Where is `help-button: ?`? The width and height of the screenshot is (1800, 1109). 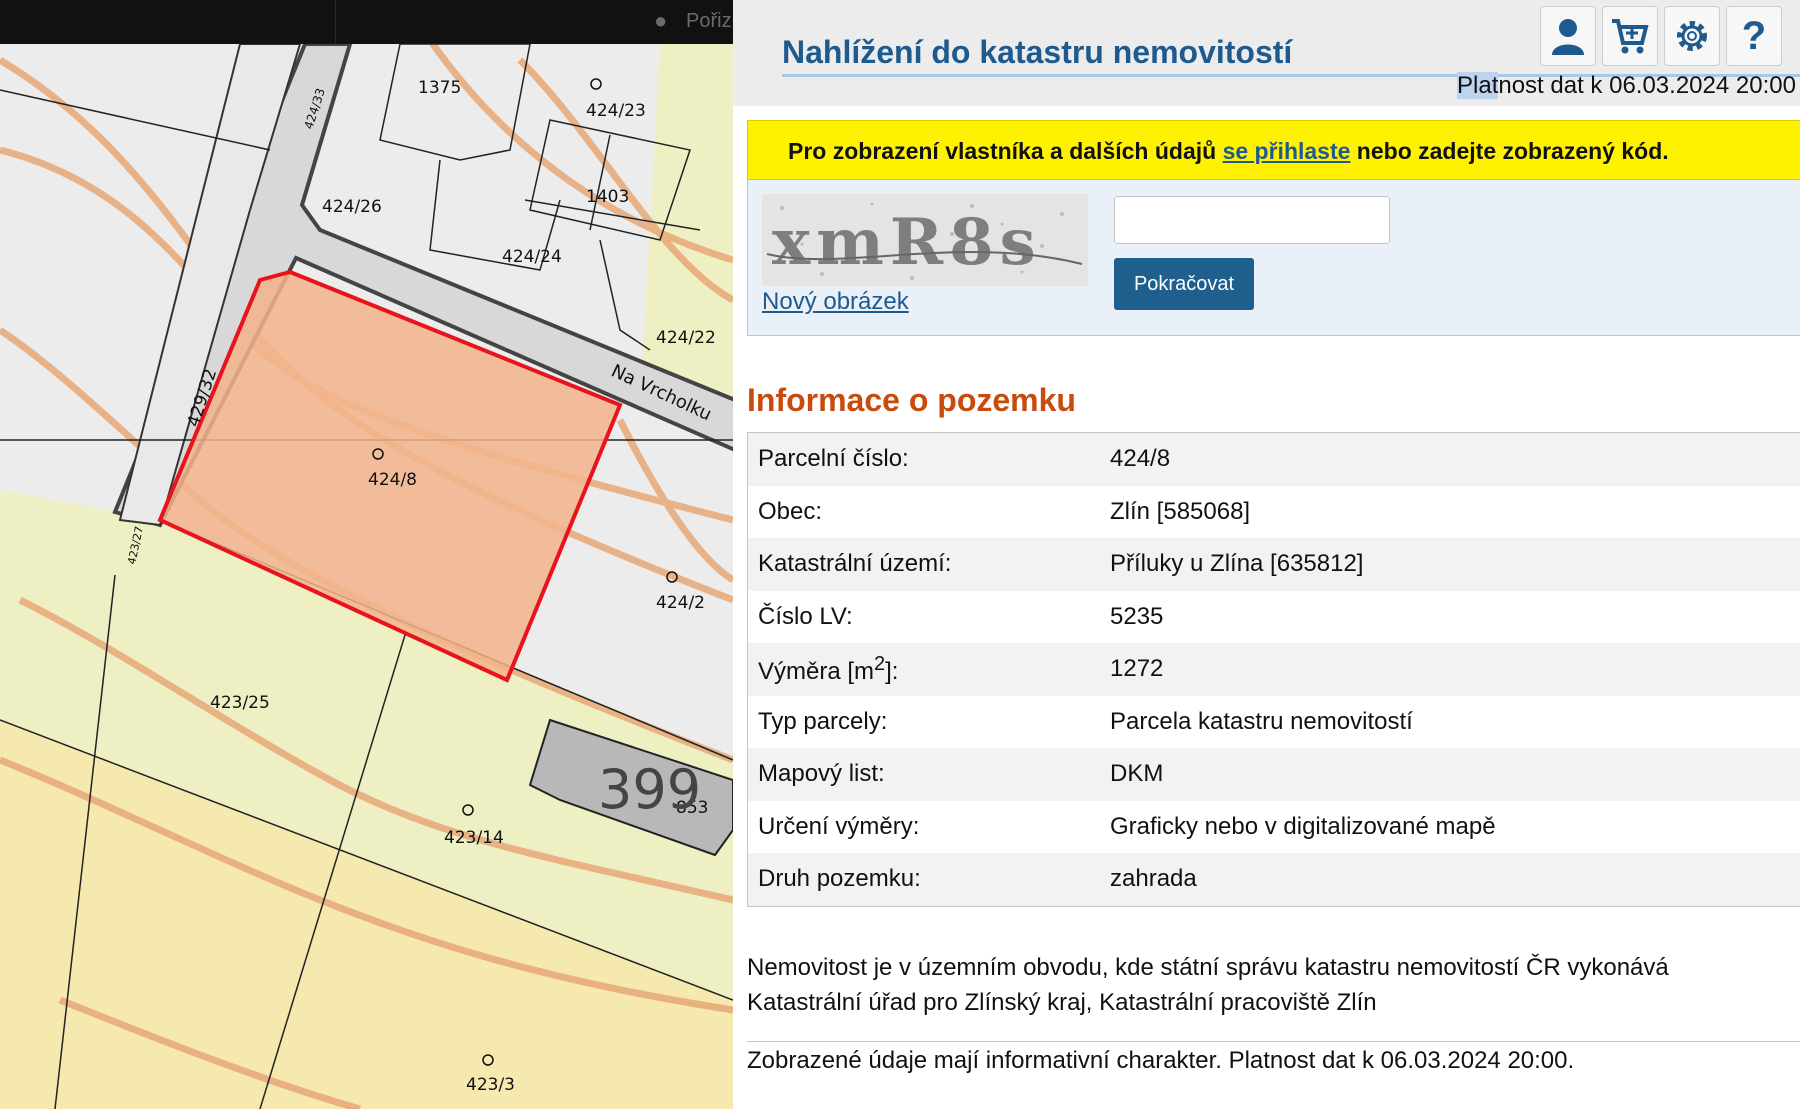 help-button: ? is located at coordinates (1754, 36).